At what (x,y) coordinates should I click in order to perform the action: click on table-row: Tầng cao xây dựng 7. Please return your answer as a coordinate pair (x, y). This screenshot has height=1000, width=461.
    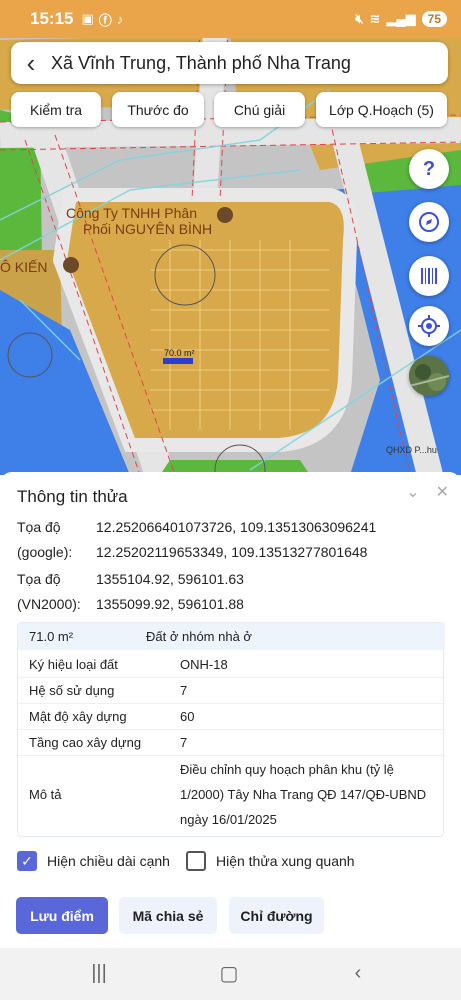
    Looking at the image, I should click on (231, 743).